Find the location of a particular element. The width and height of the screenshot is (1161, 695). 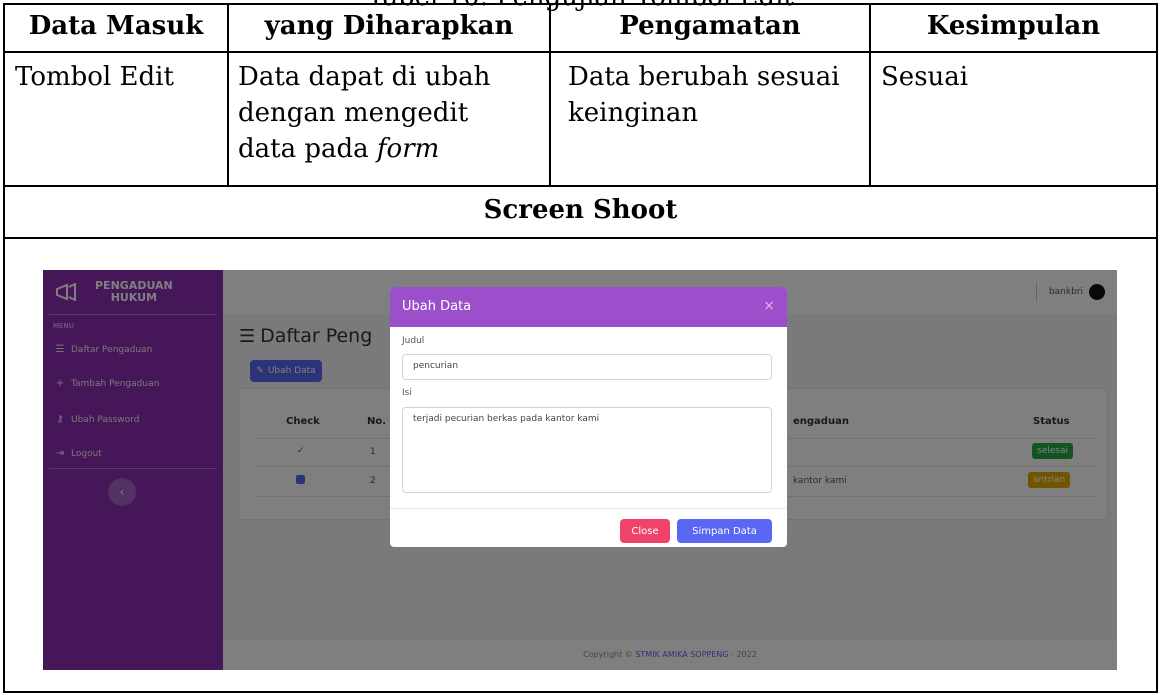

cell-input: Tombol Edit is located at coordinates (94, 77).